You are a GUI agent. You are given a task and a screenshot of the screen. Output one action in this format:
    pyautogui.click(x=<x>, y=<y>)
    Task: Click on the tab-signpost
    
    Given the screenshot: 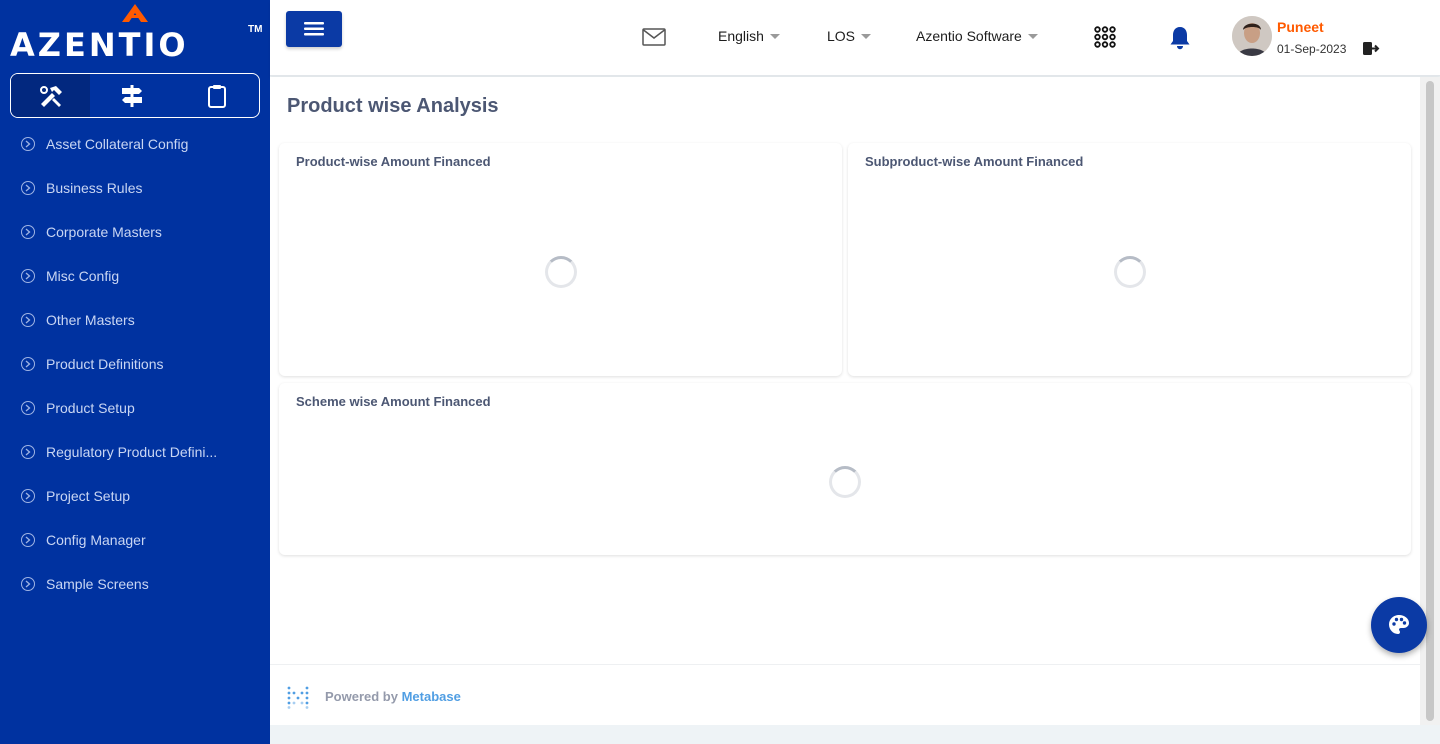 What is the action you would take?
    pyautogui.click(x=132, y=95)
    